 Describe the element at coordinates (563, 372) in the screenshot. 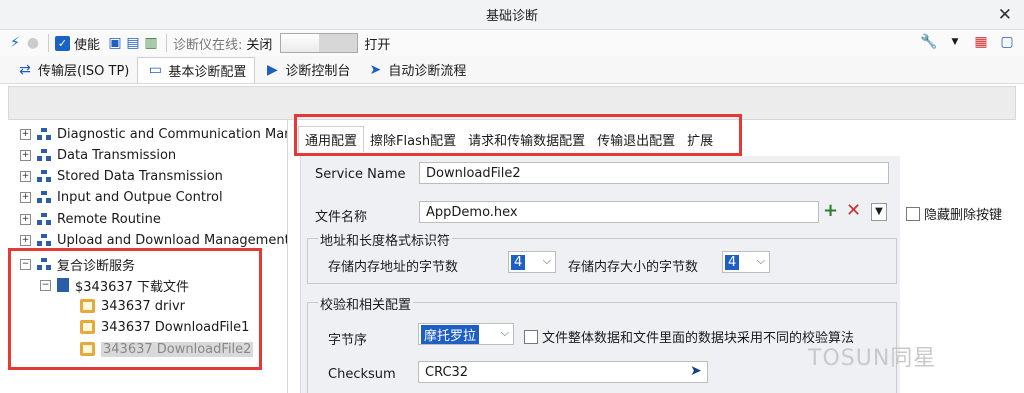

I see `checksum-input: CRC32` at that location.